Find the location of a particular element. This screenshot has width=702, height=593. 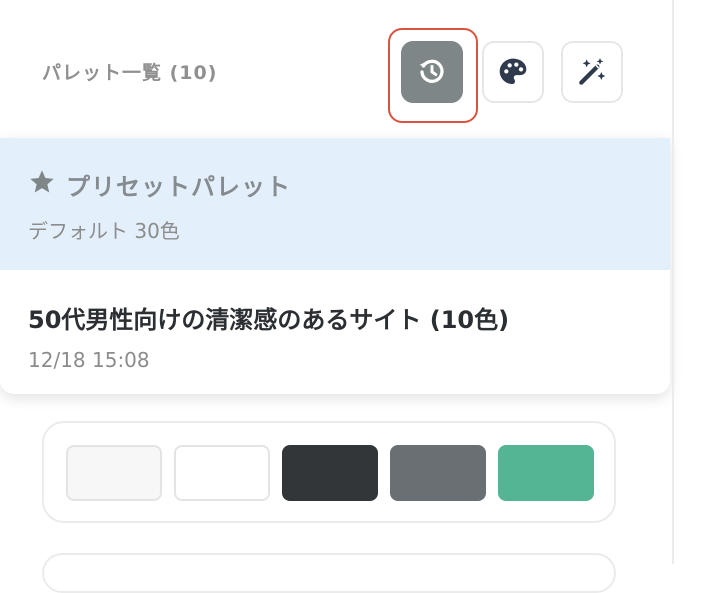

preset-palette-title: プリセットパレット is located at coordinates (178, 187).